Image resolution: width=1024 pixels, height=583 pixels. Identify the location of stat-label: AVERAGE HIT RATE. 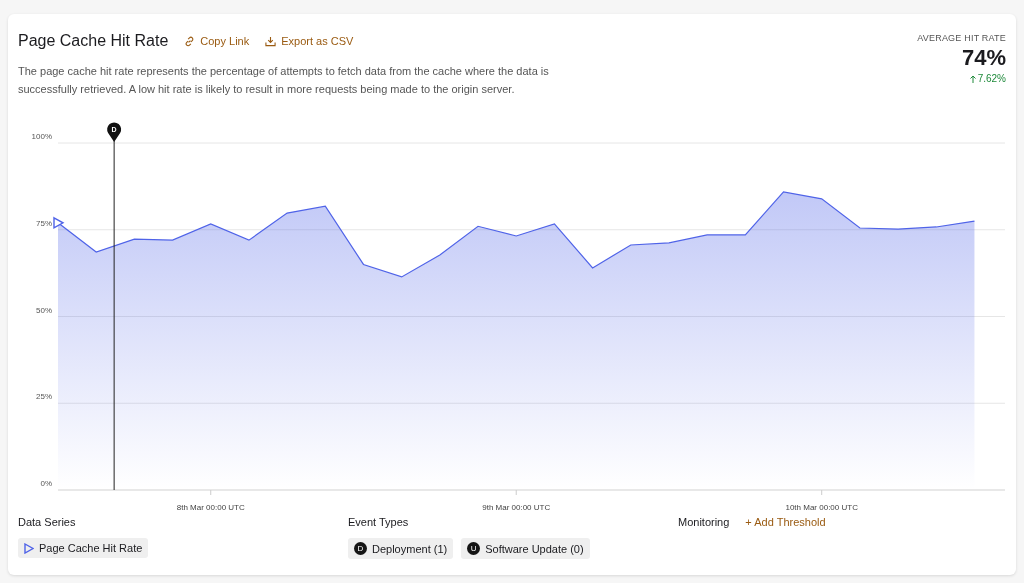
(961, 38).